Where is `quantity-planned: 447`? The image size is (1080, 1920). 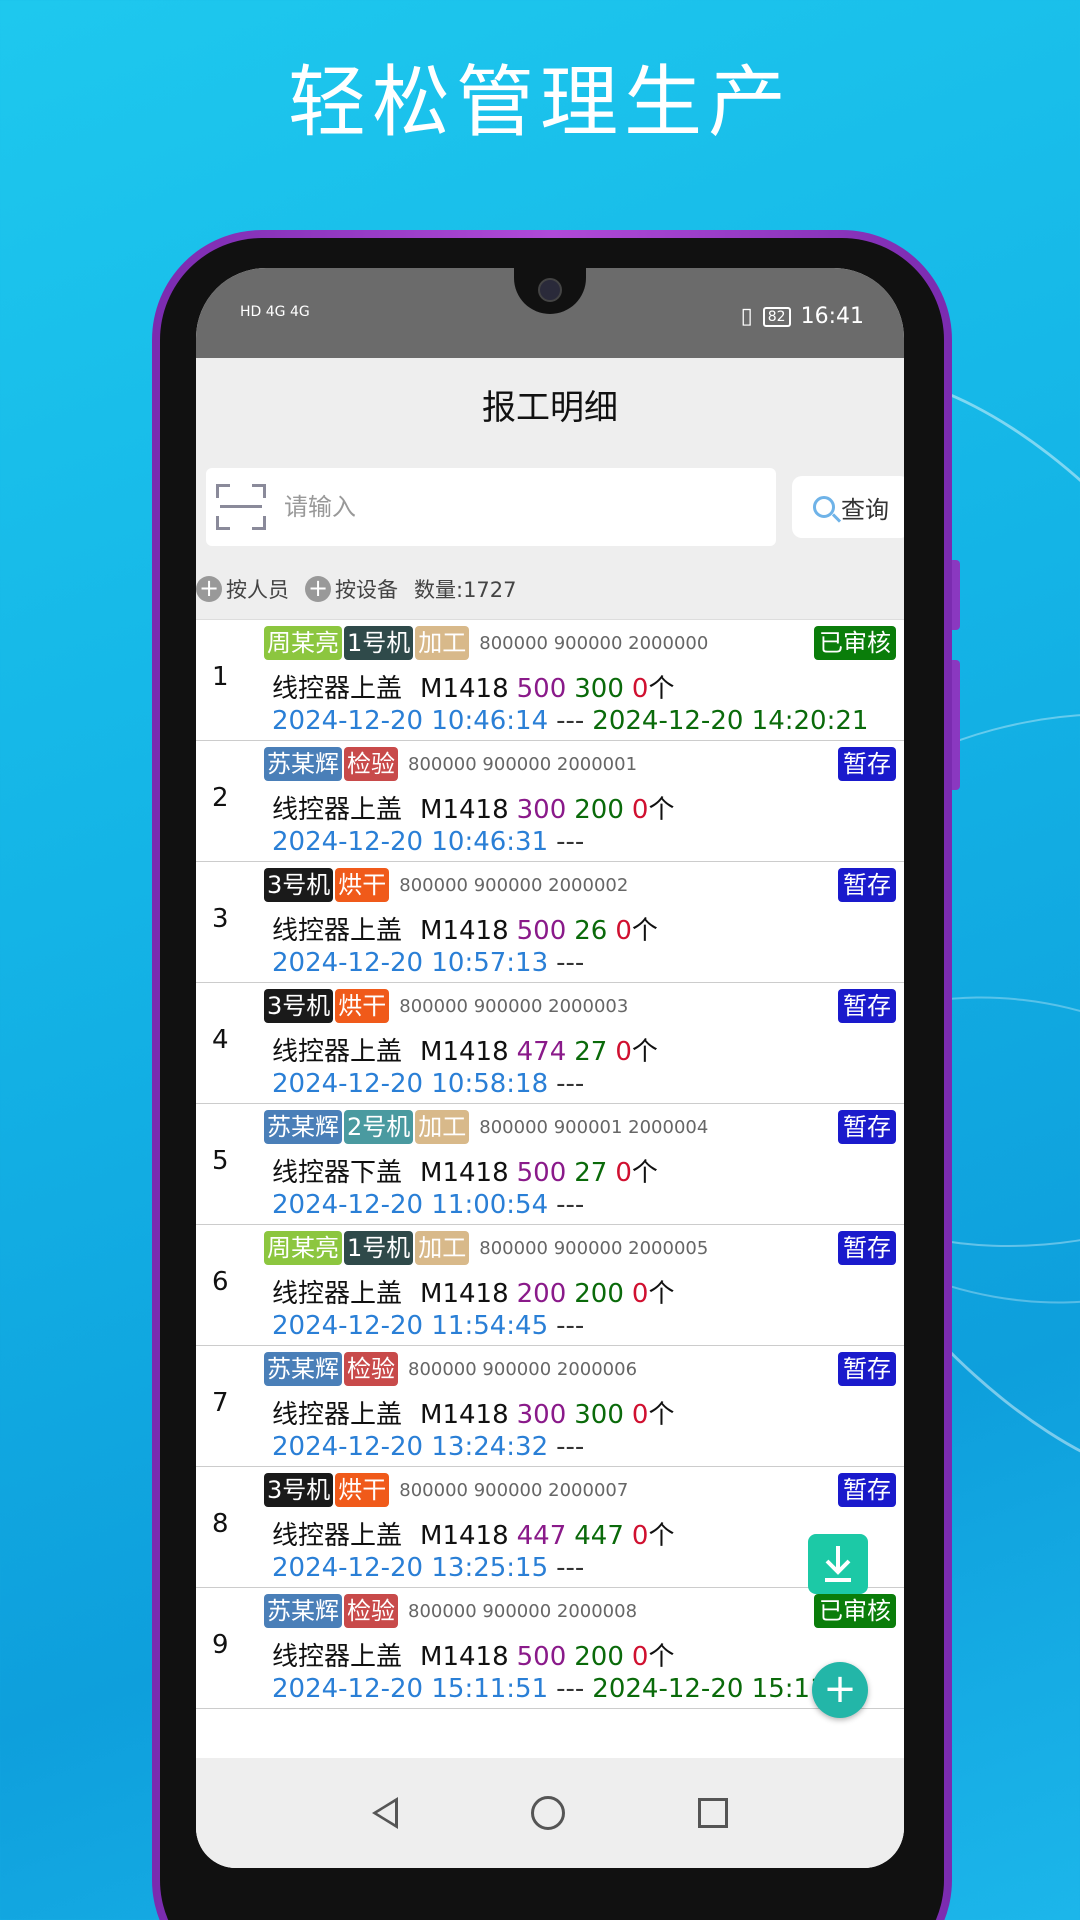 quantity-planned: 447 is located at coordinates (541, 1536).